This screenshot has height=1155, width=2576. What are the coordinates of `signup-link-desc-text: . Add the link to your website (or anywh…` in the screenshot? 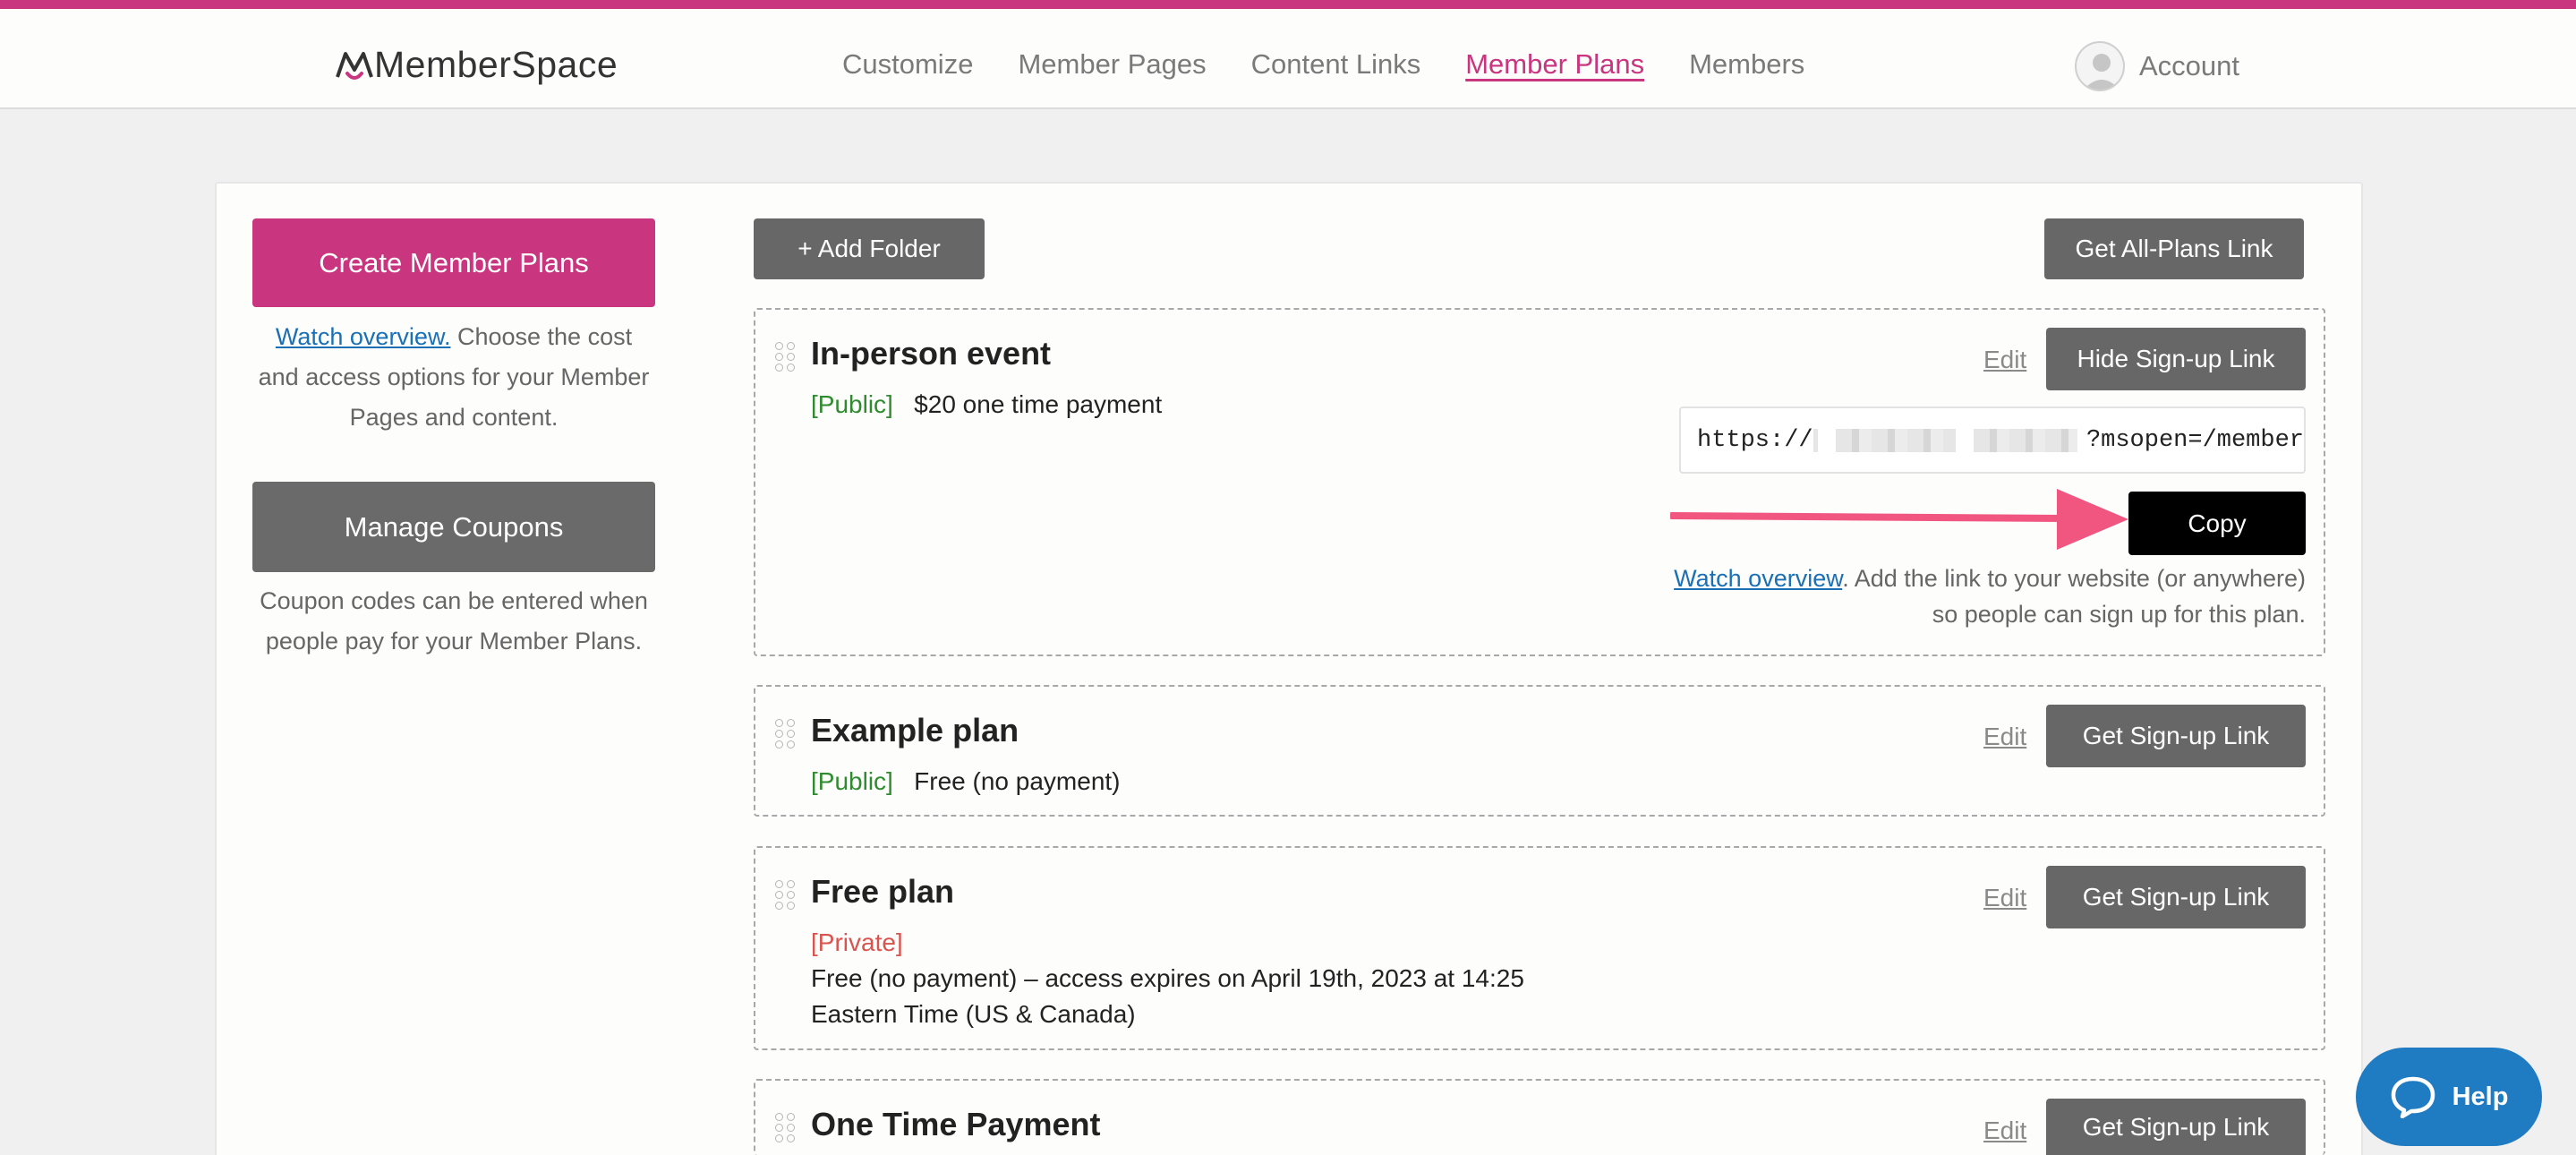 It's located at (2074, 596).